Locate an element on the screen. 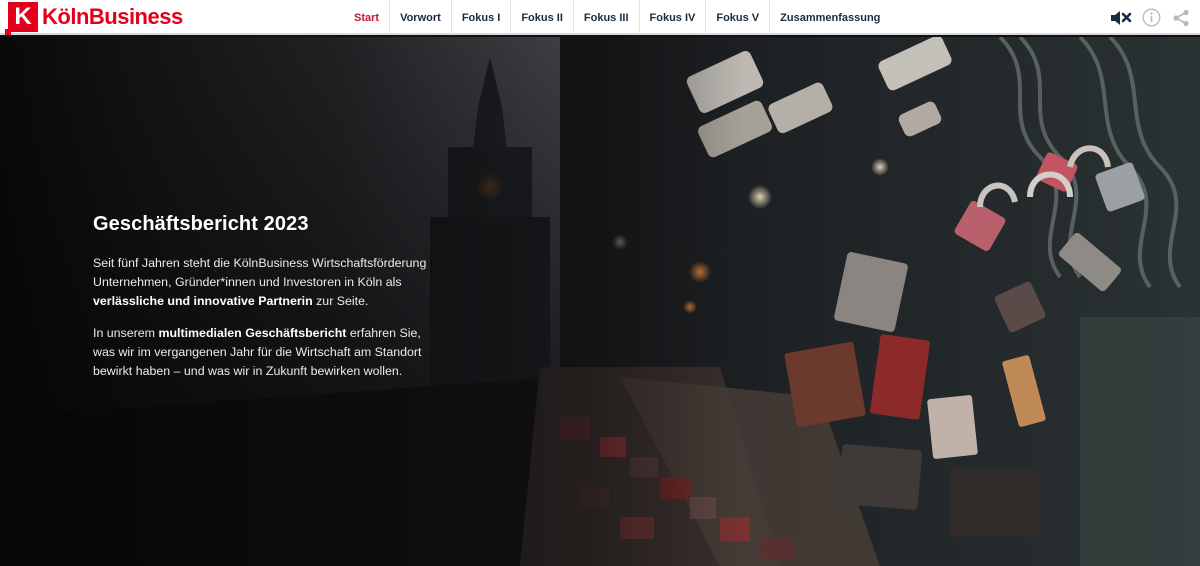 Image resolution: width=1200 pixels, height=566 pixels. koelnbusiness-logo: K KölnBusiness is located at coordinates (91, 17).